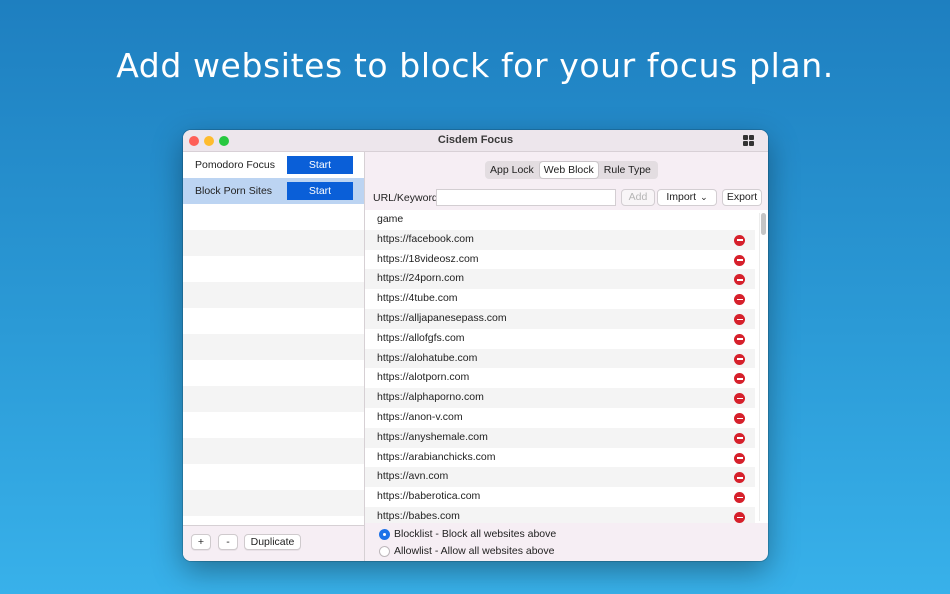 The width and height of the screenshot is (950, 594). What do you see at coordinates (704, 197) in the screenshot?
I see `chevron-down-icon: ⌄` at bounding box center [704, 197].